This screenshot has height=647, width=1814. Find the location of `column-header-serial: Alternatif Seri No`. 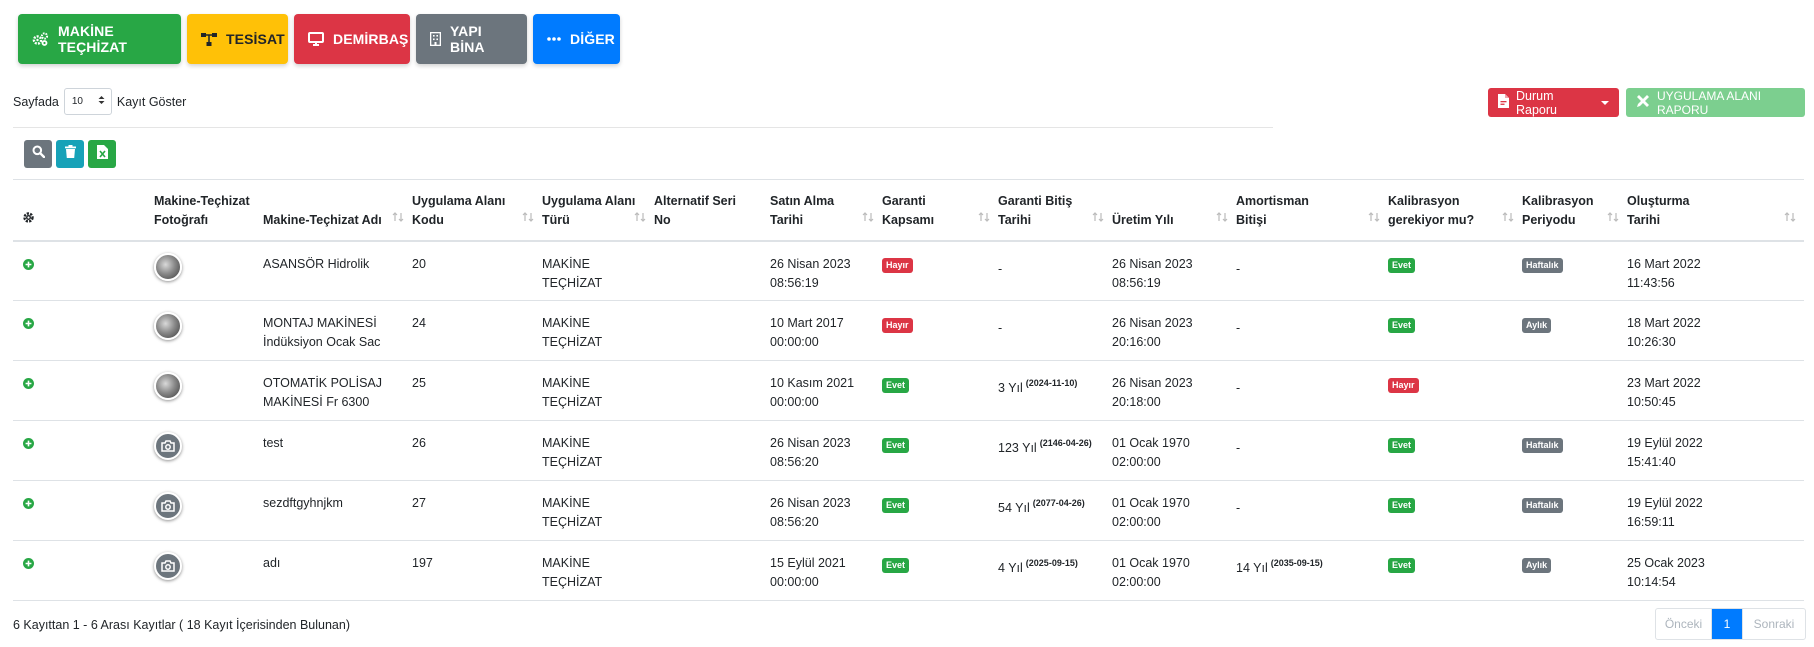

column-header-serial: Alternatif Seri No is located at coordinates (712, 210).